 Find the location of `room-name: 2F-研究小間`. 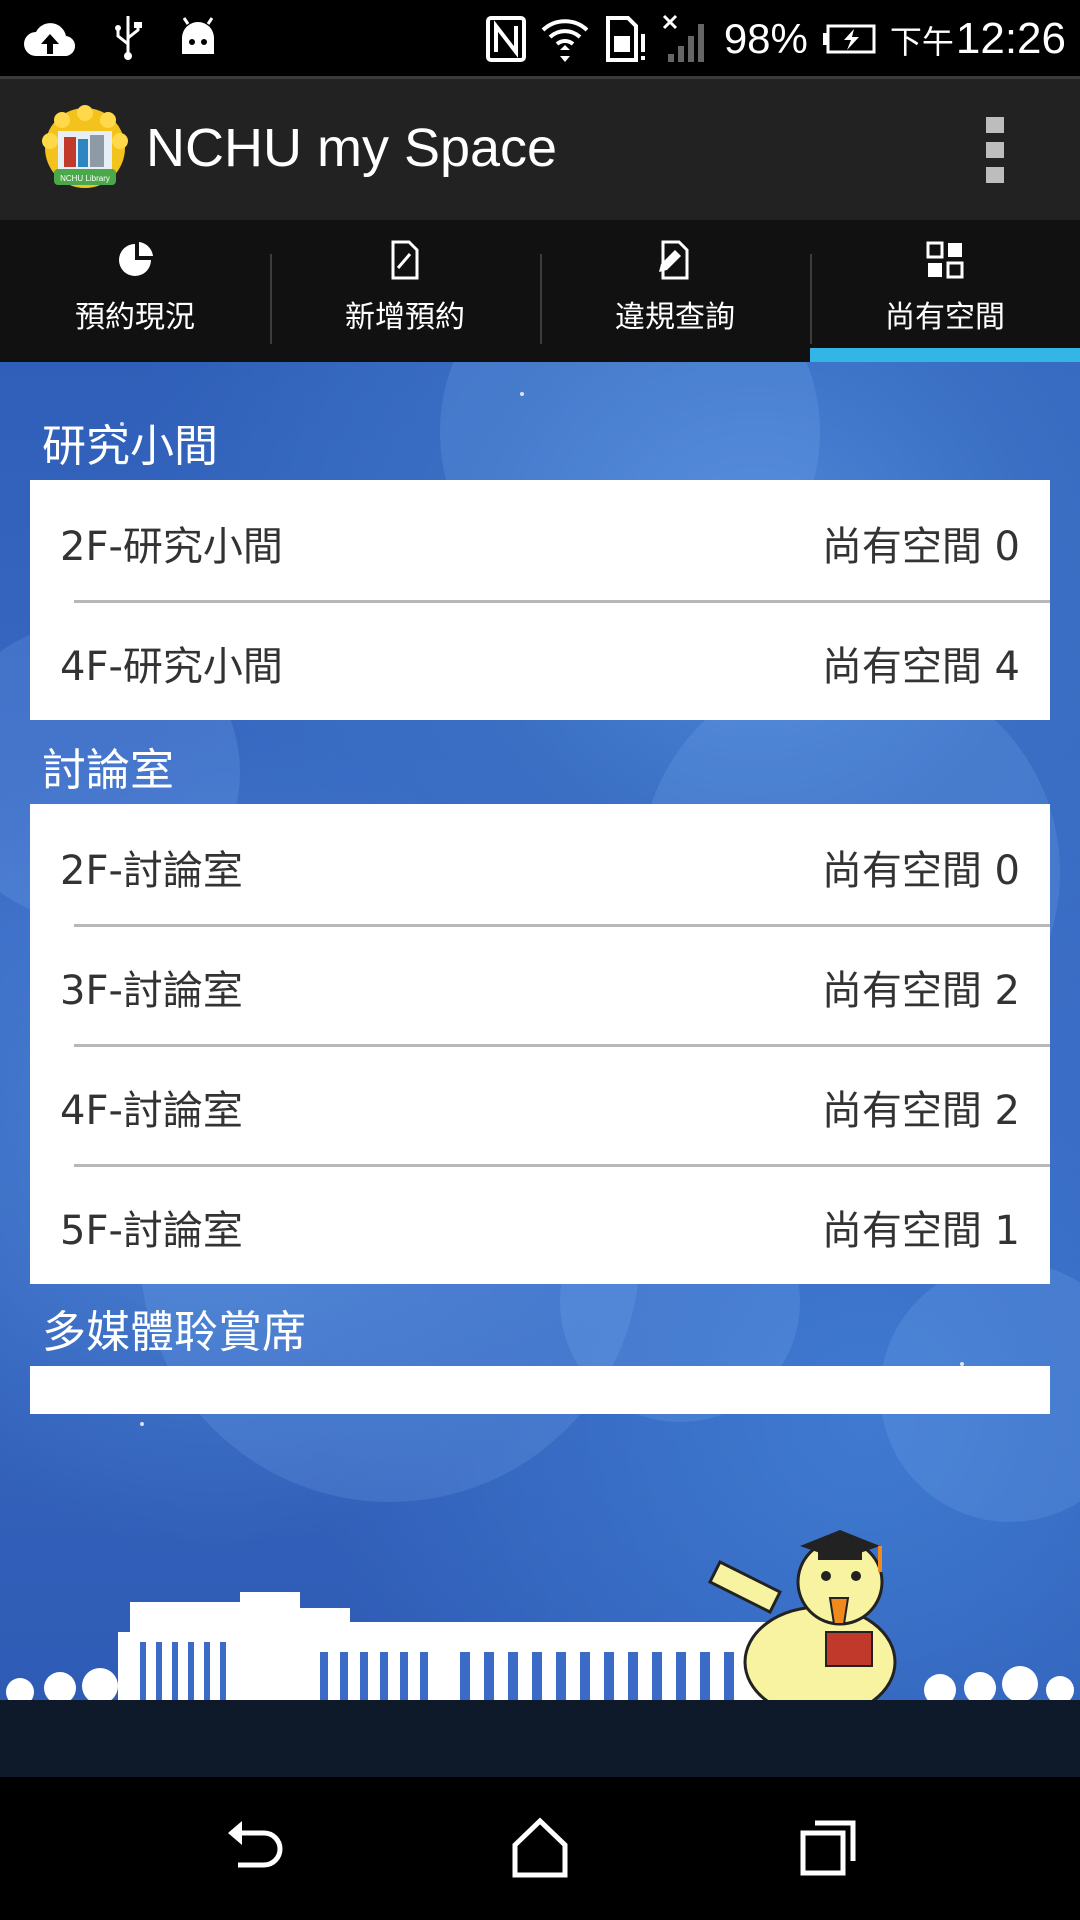

room-name: 2F-研究小間 is located at coordinates (171, 547).